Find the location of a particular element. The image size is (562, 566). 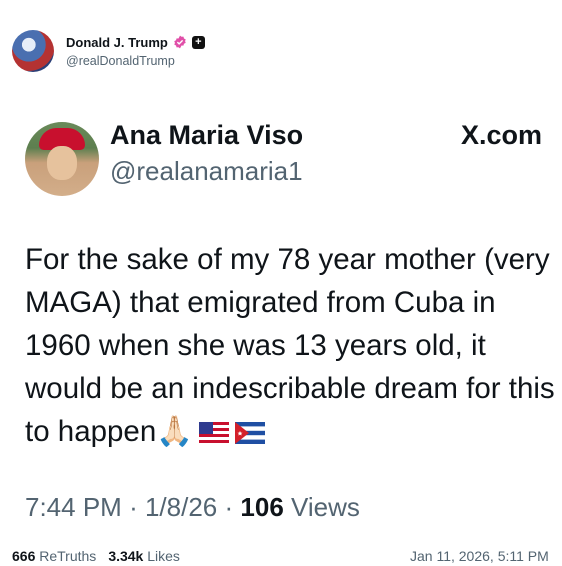

likes-count: 3.34k is located at coordinates (126, 556).